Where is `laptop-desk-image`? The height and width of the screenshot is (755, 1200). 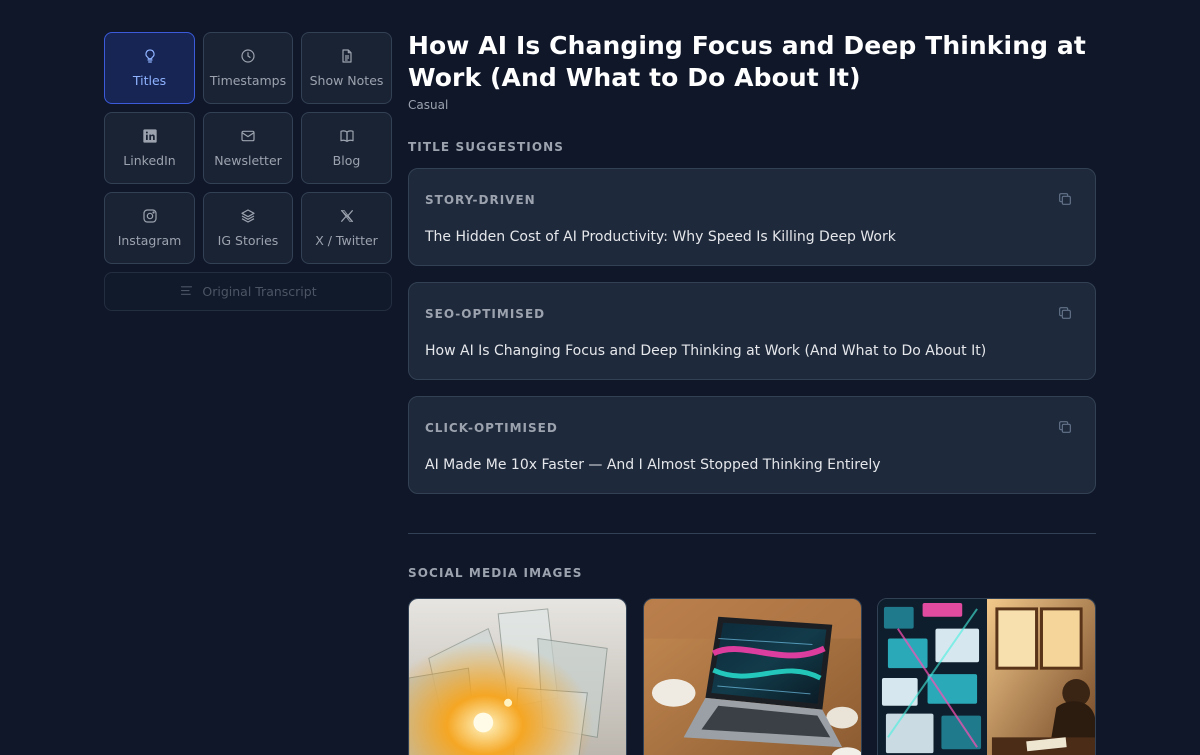 laptop-desk-image is located at coordinates (752, 677).